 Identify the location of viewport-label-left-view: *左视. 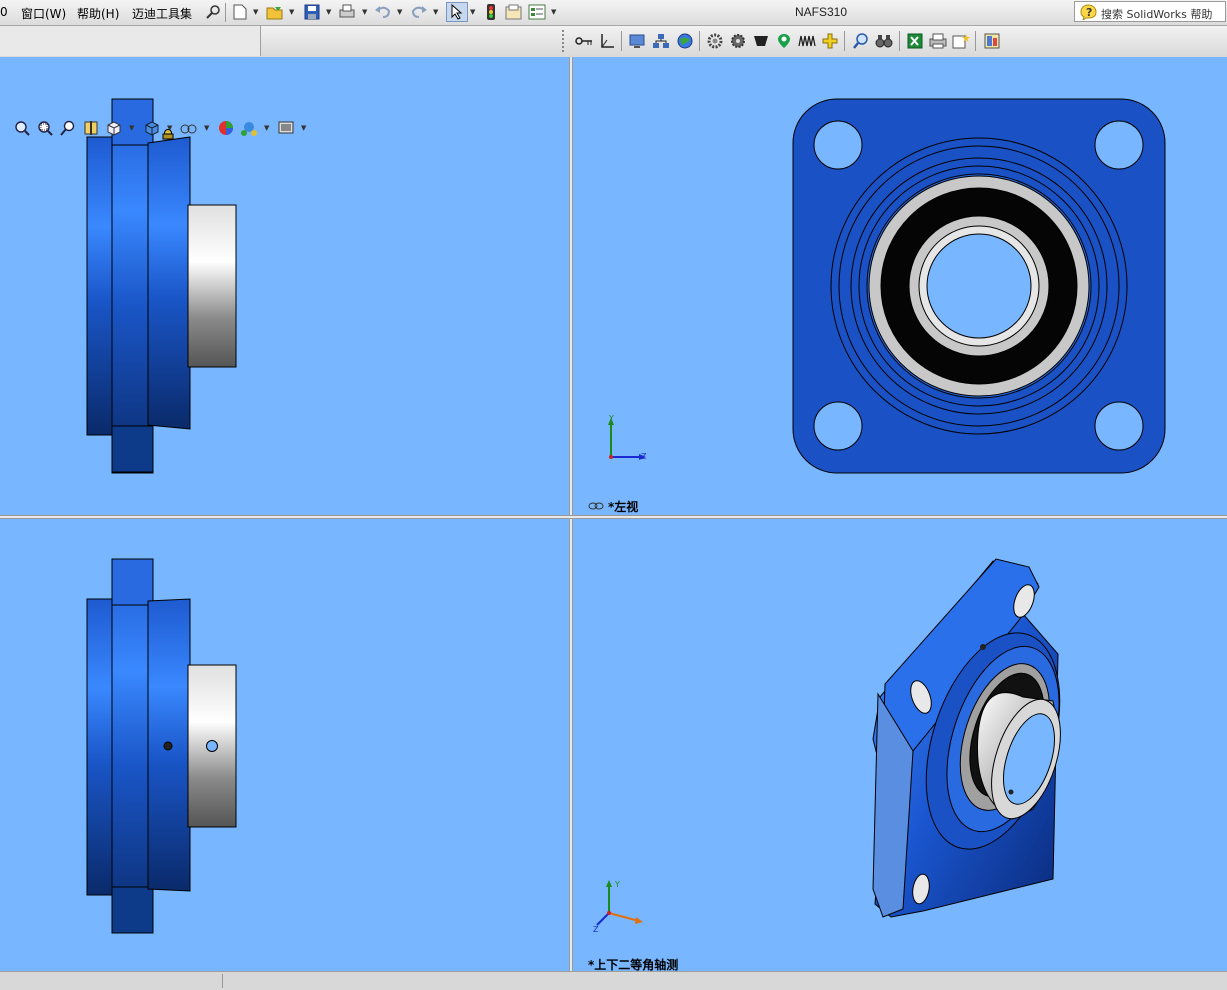
(623, 507).